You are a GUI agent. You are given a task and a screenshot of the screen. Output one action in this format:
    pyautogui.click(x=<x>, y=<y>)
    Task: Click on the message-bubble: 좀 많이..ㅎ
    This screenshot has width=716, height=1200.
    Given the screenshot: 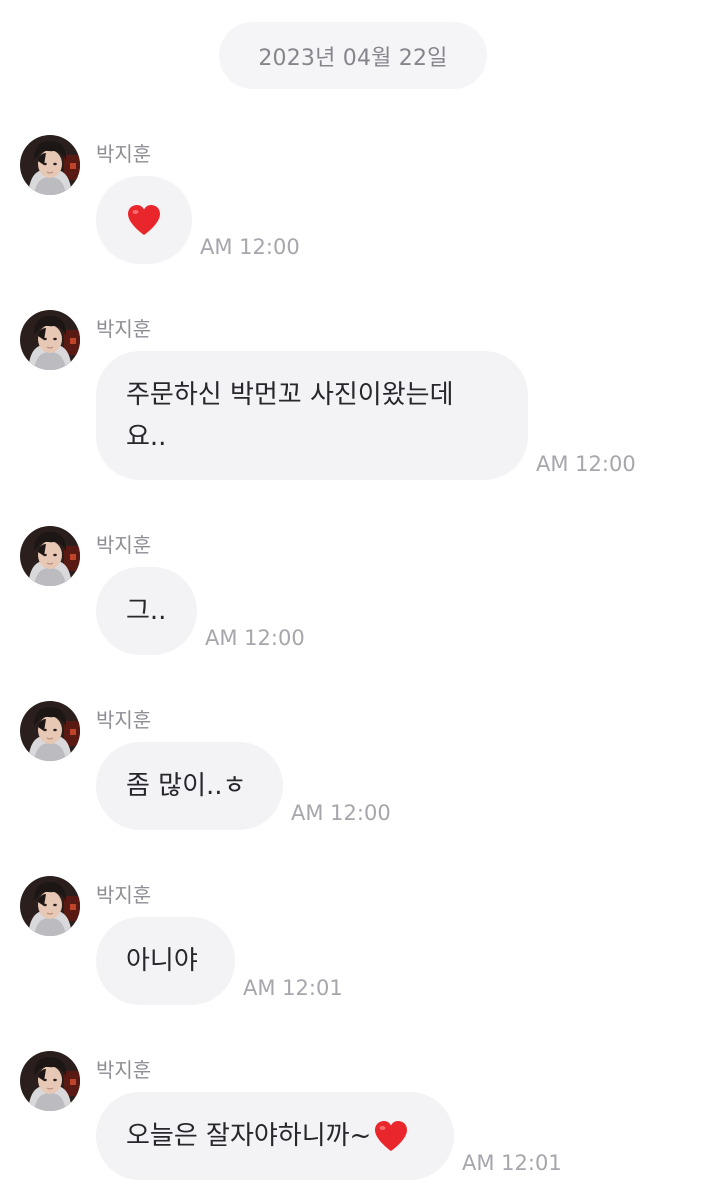 What is the action you would take?
    pyautogui.click(x=189, y=786)
    